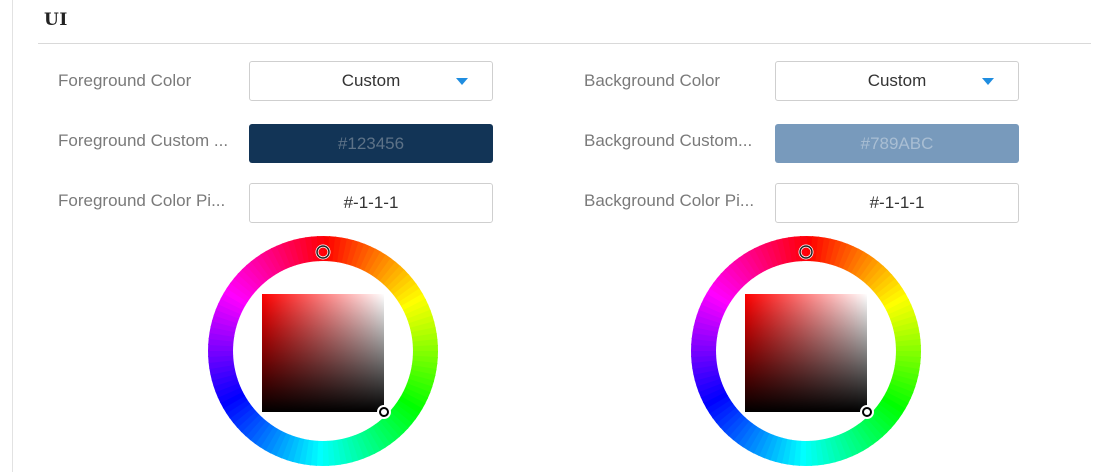 The width and height of the screenshot is (1108, 472). I want to click on background-color-select-value: Custom, so click(897, 80).